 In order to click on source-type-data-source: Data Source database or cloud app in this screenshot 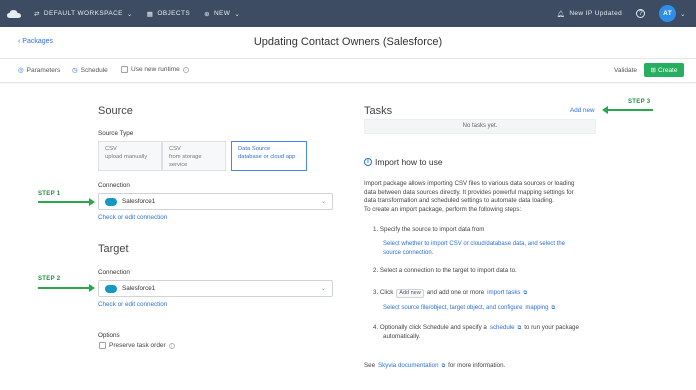, I will do `click(269, 156)`.